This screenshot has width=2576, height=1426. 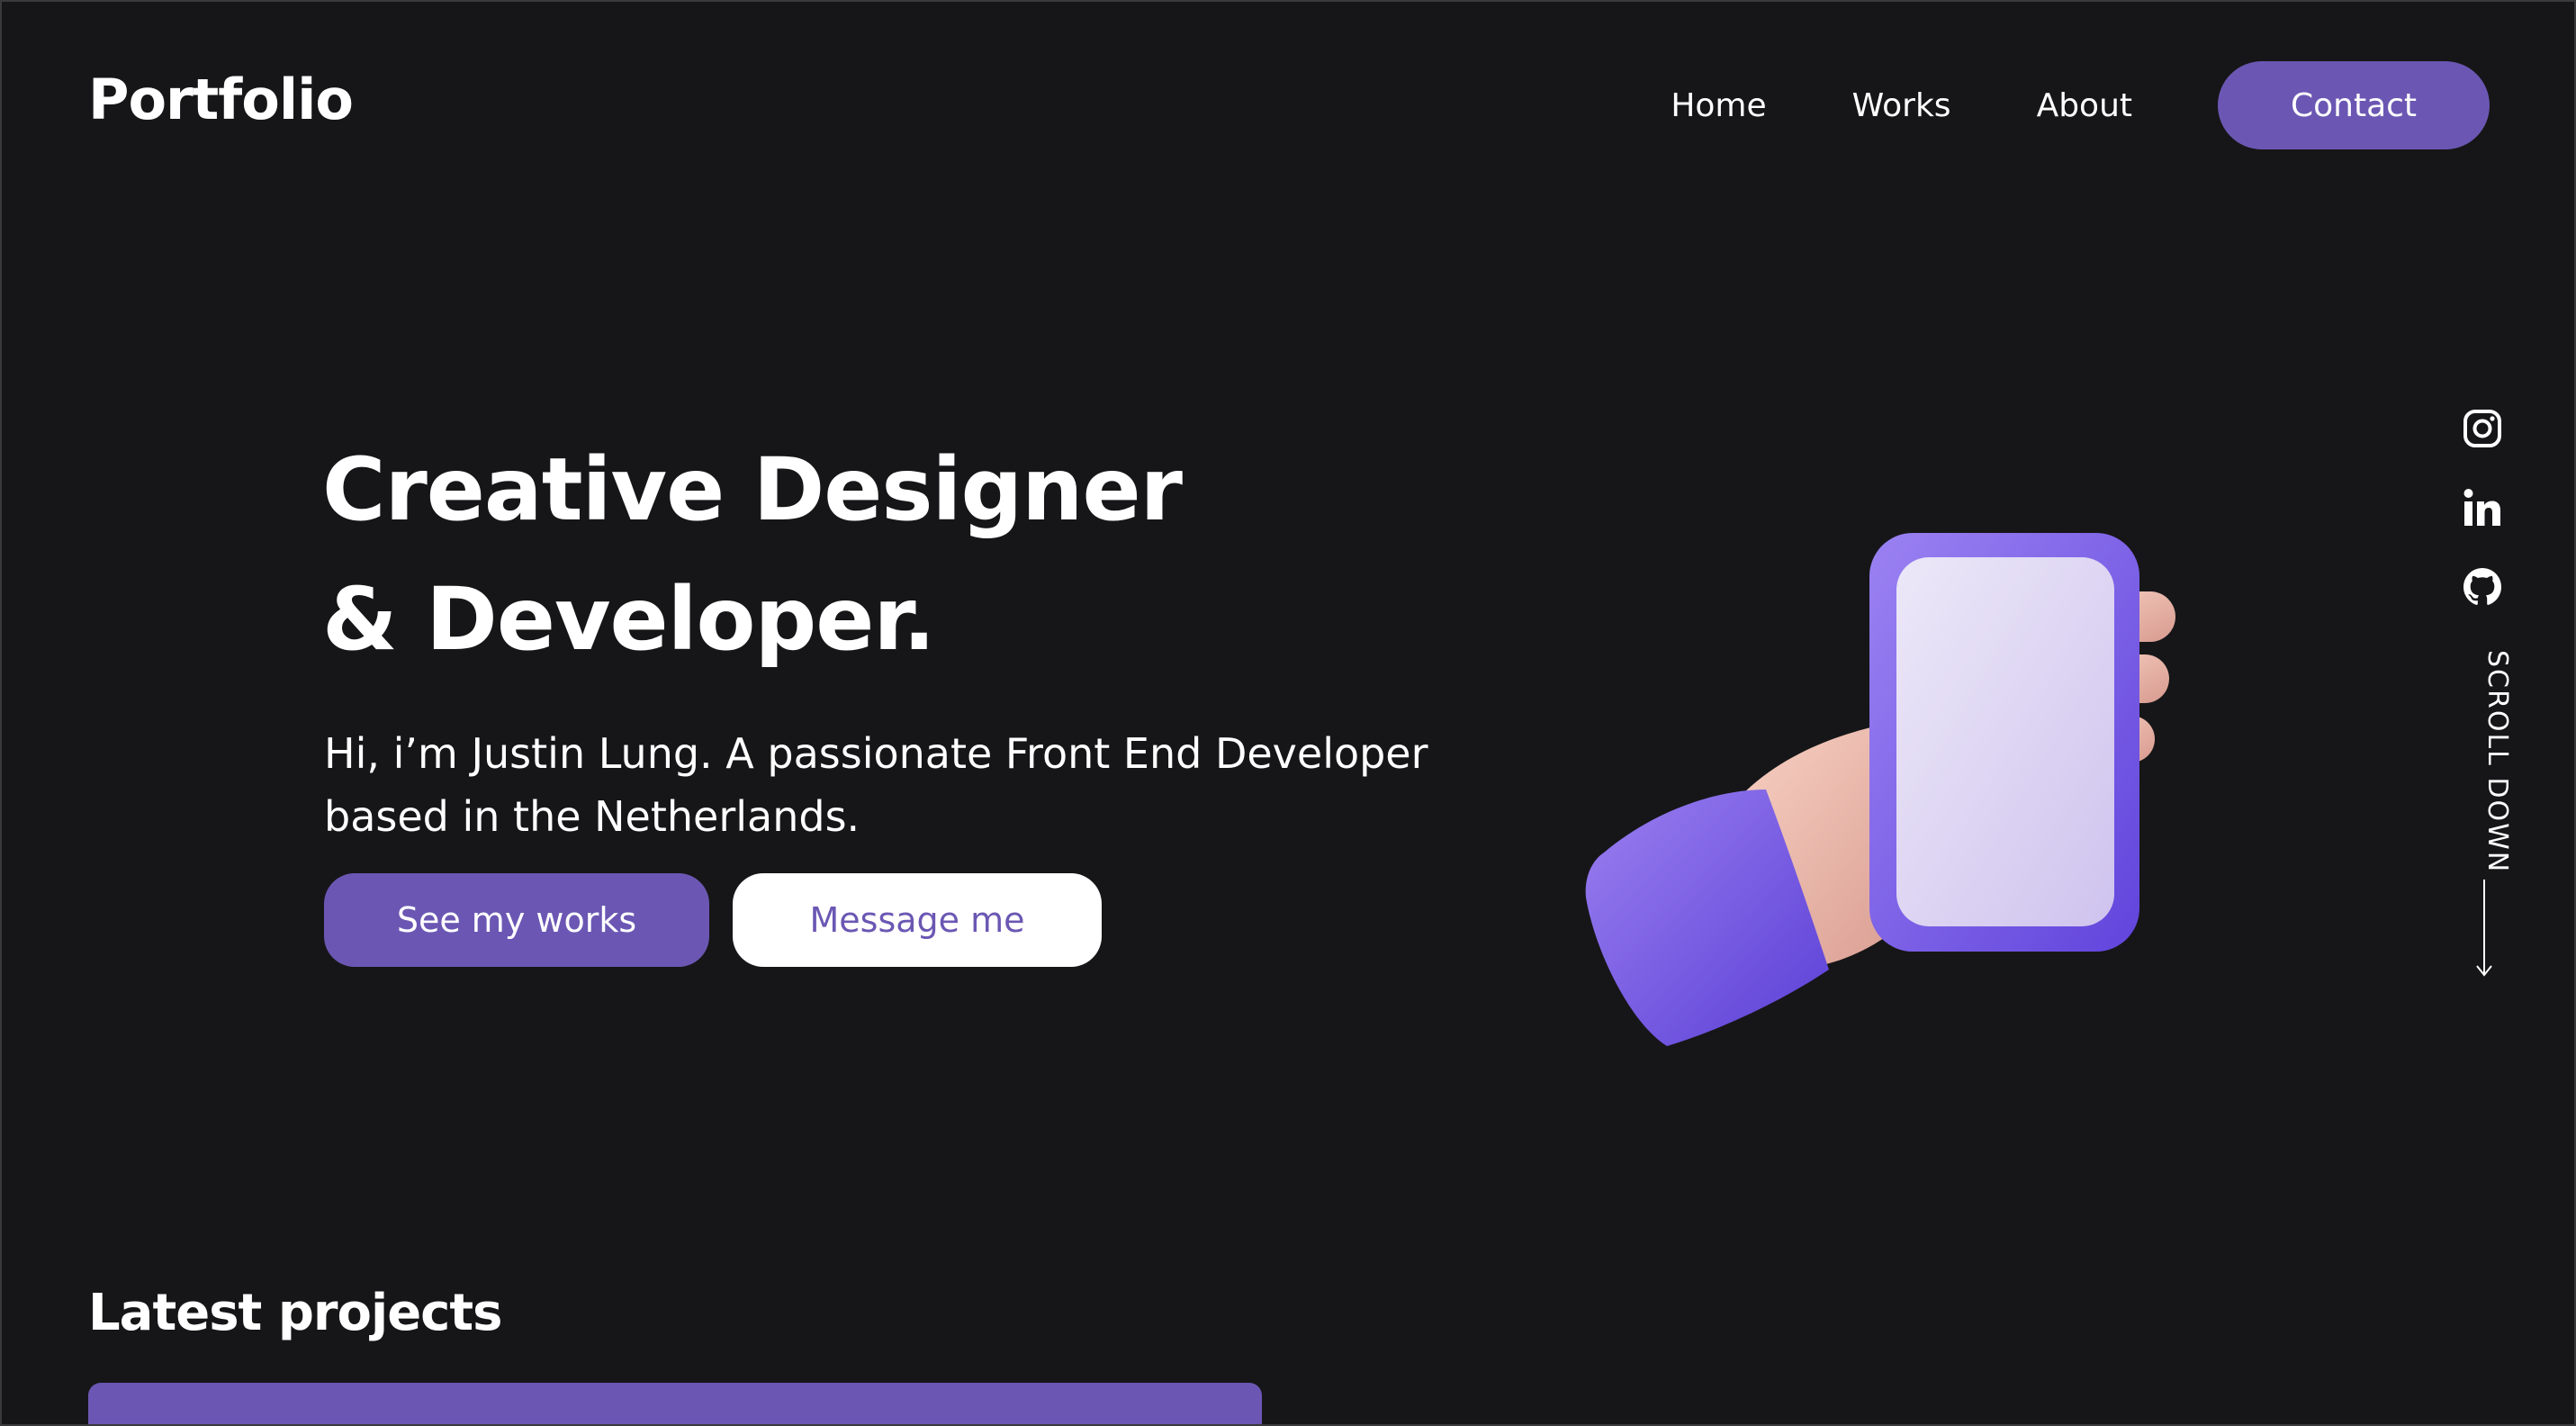 I want to click on instagram-icon, so click(x=2482, y=428).